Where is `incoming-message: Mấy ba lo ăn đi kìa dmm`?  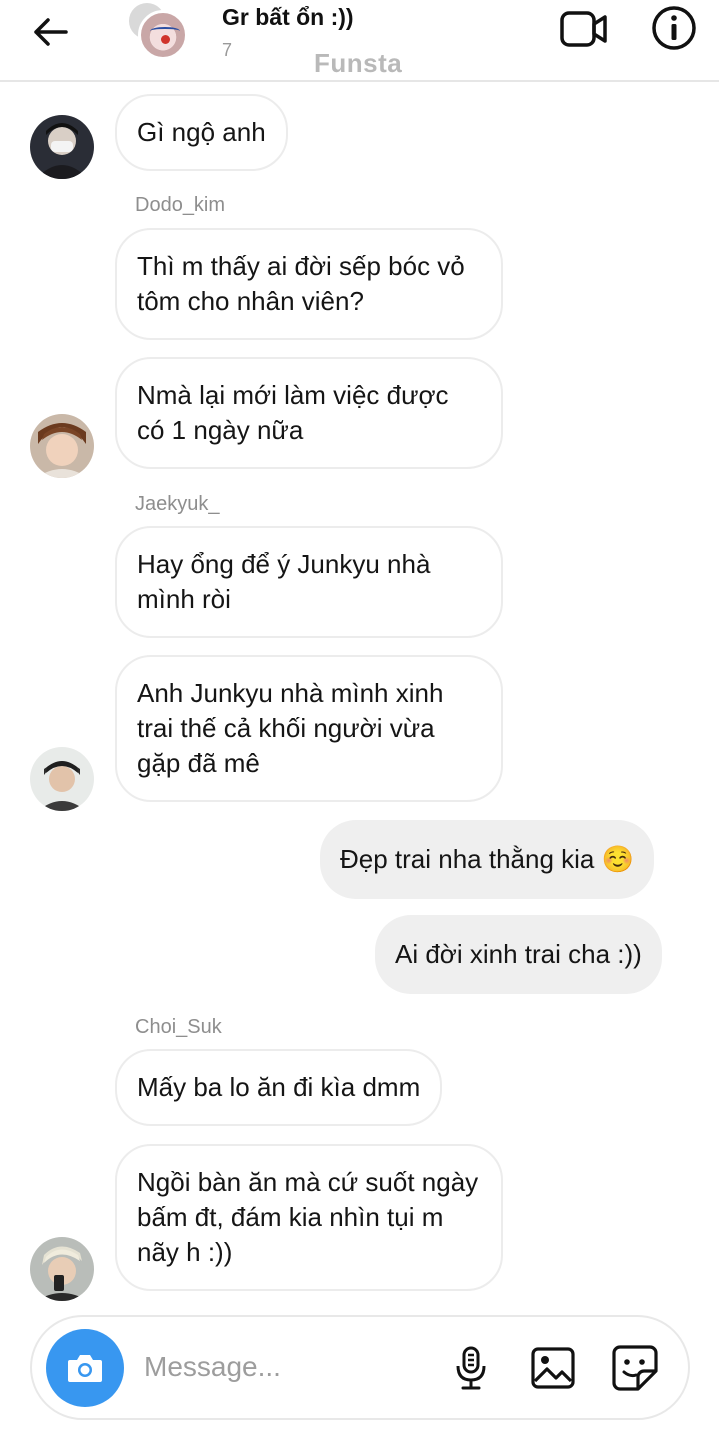 incoming-message: Mấy ba lo ăn đi kìa dmm is located at coordinates (279, 1087).